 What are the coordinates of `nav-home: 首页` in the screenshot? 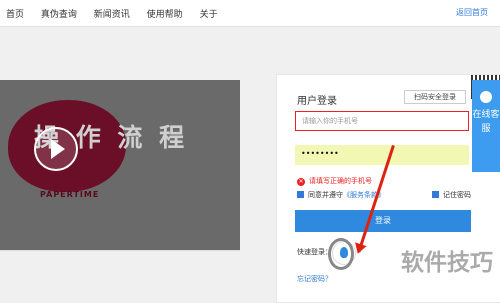 It's located at (15, 15).